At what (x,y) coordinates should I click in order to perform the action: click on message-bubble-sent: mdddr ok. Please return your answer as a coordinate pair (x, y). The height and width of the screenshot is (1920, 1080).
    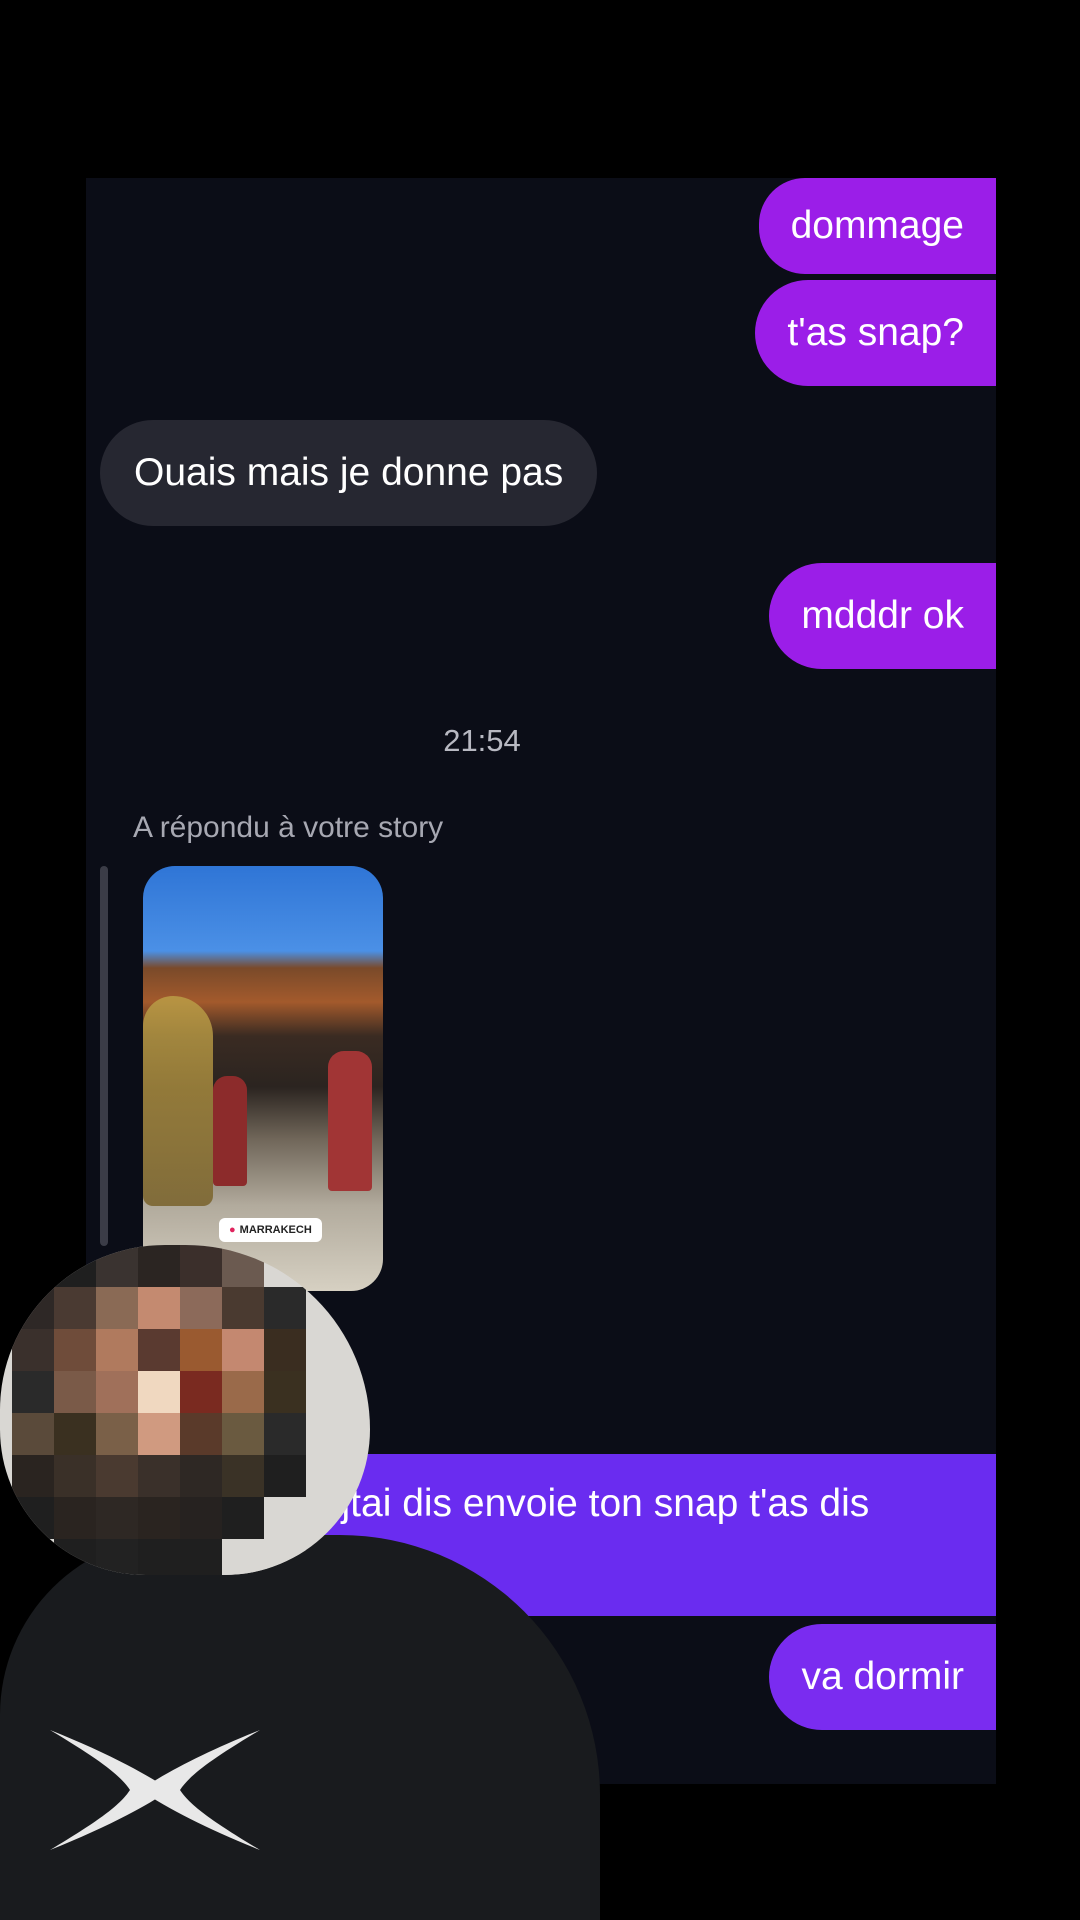
    Looking at the image, I should click on (882, 616).